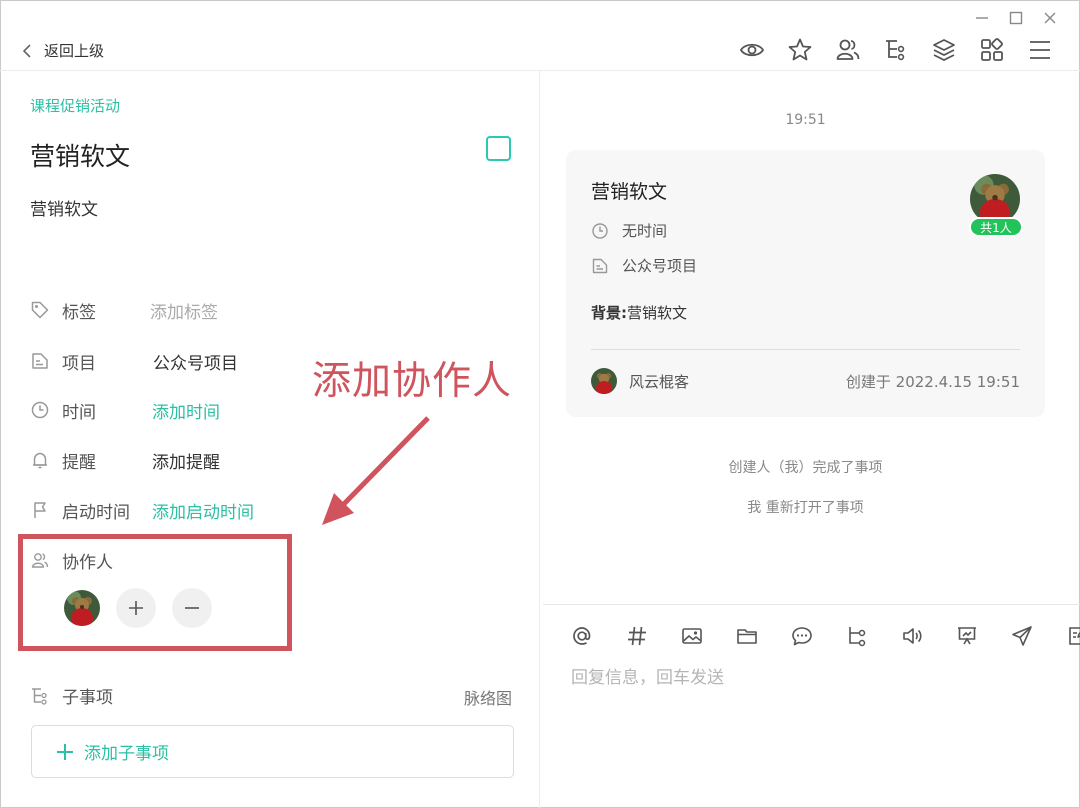 This screenshot has width=1080, height=808. What do you see at coordinates (912, 636) in the screenshot?
I see `speaker-icon` at bounding box center [912, 636].